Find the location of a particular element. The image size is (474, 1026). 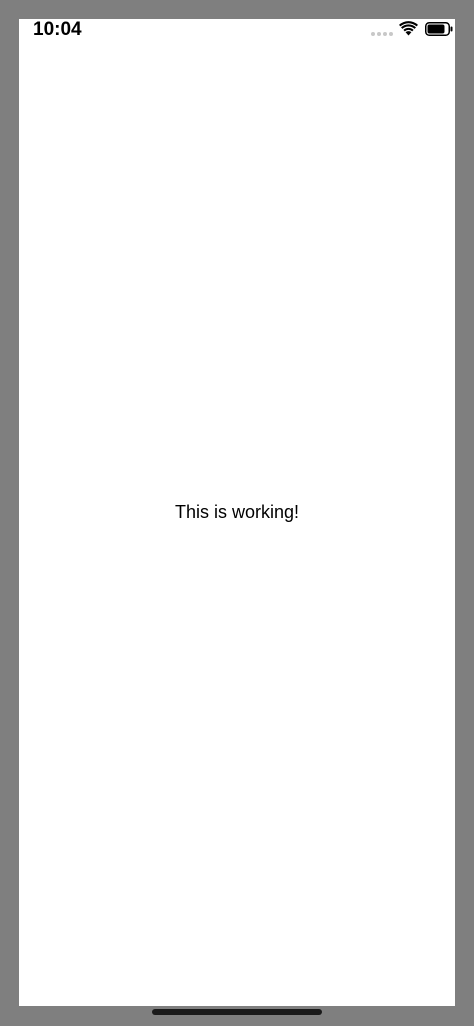

status-message: This is working! is located at coordinates (237, 512).